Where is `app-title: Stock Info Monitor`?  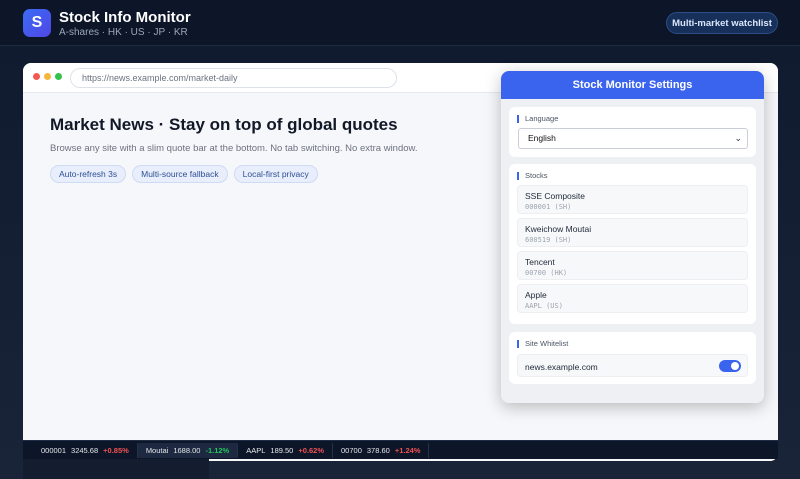
app-title: Stock Info Monitor is located at coordinates (125, 17).